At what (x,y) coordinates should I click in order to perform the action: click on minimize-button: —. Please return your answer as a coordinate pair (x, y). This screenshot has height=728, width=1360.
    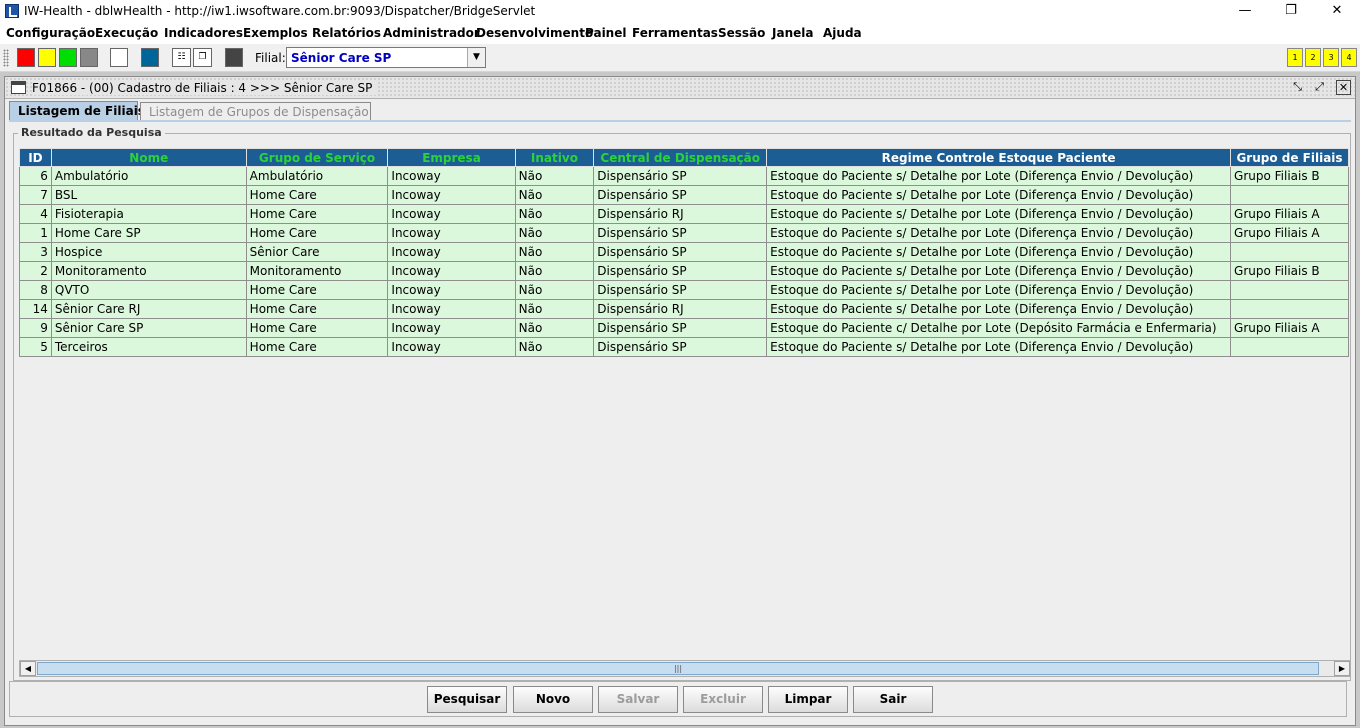
    Looking at the image, I should click on (1245, 12).